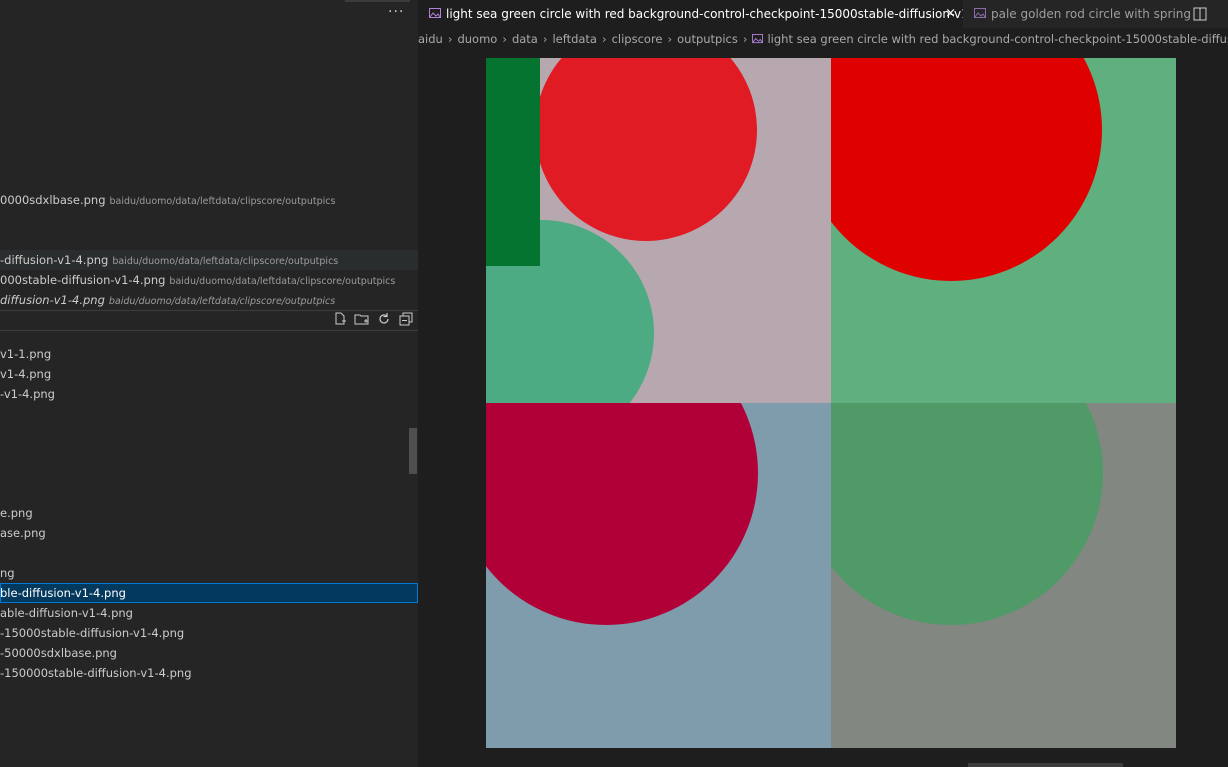 The width and height of the screenshot is (1228, 767). What do you see at coordinates (373, 320) in the screenshot?
I see `explorer-toolbar` at bounding box center [373, 320].